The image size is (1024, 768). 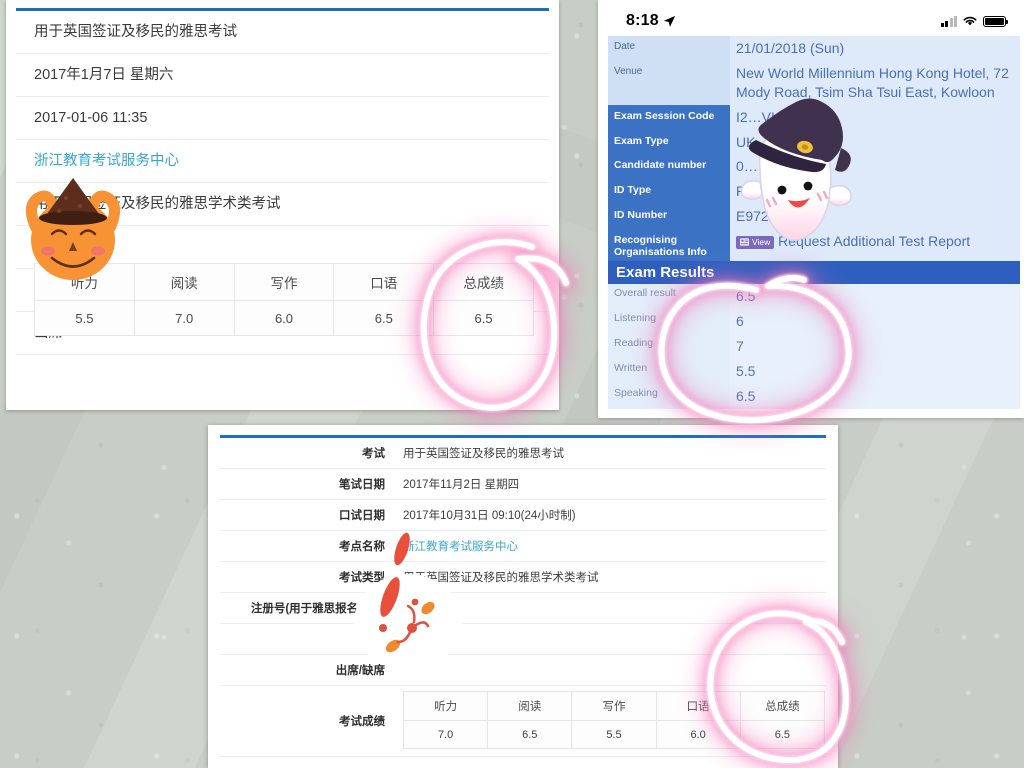 I want to click on b-label-session-code: Exam Session Code, so click(x=669, y=117).